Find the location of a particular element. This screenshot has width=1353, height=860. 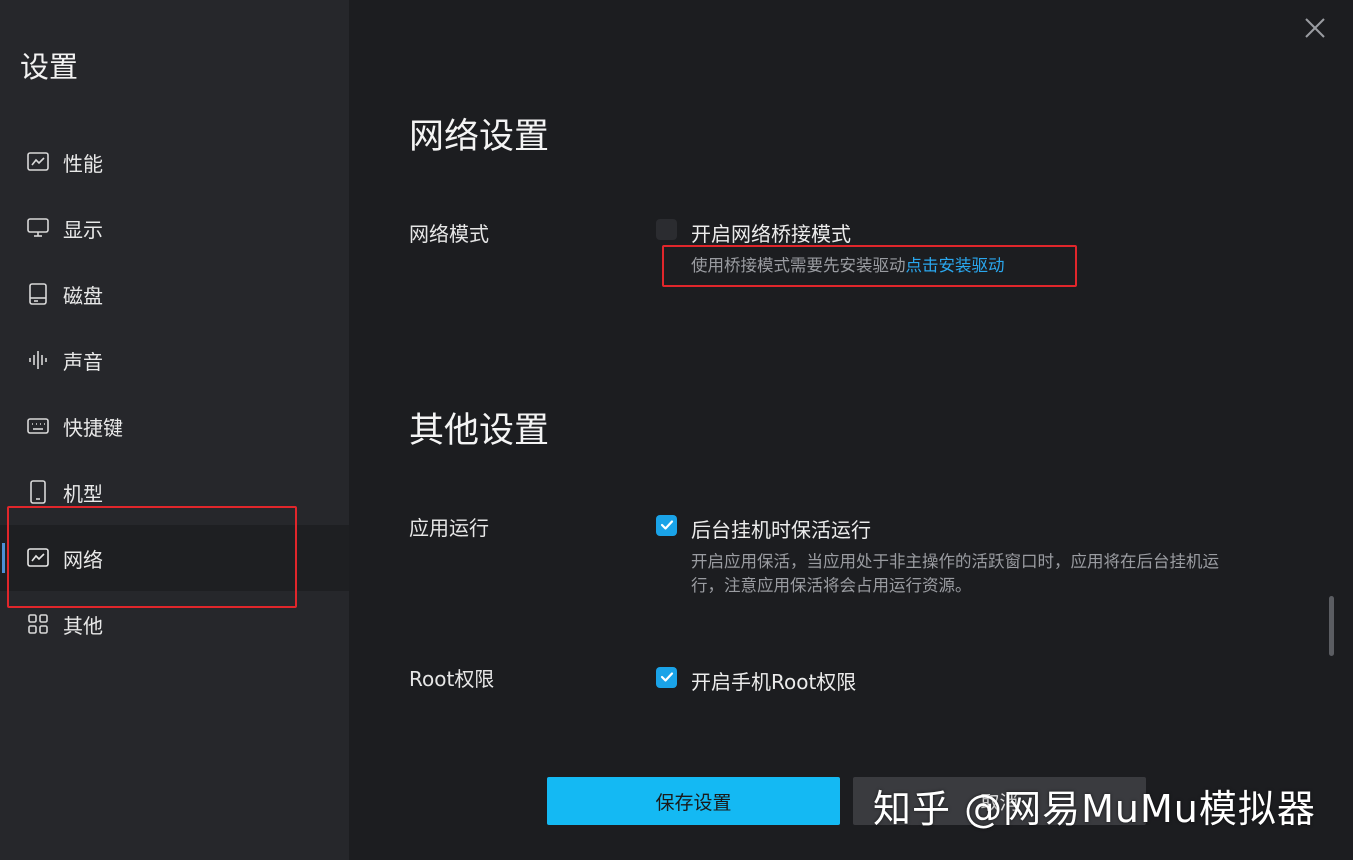

keepalive-checkbox is located at coordinates (666, 525).